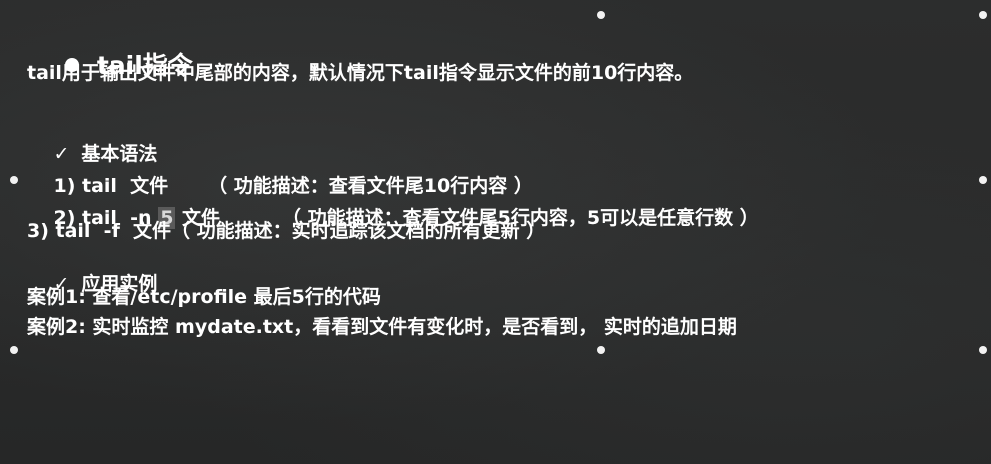  I want to click on frame-dot-bottom-right, so click(983, 350).